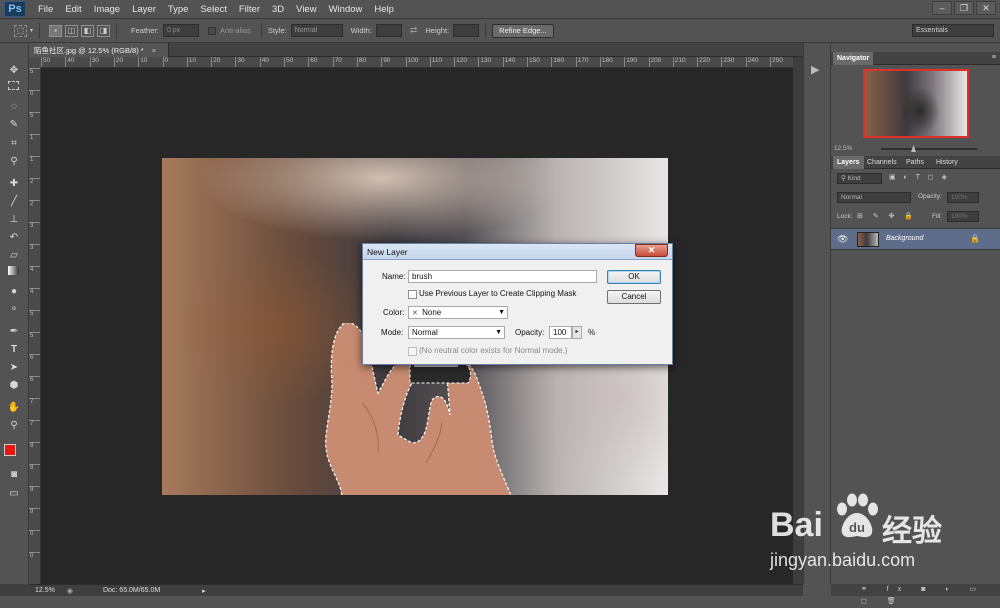 The width and height of the screenshot is (1000, 608). What do you see at coordinates (14, 219) in the screenshot?
I see `stamp-tool-icon: ⊥` at bounding box center [14, 219].